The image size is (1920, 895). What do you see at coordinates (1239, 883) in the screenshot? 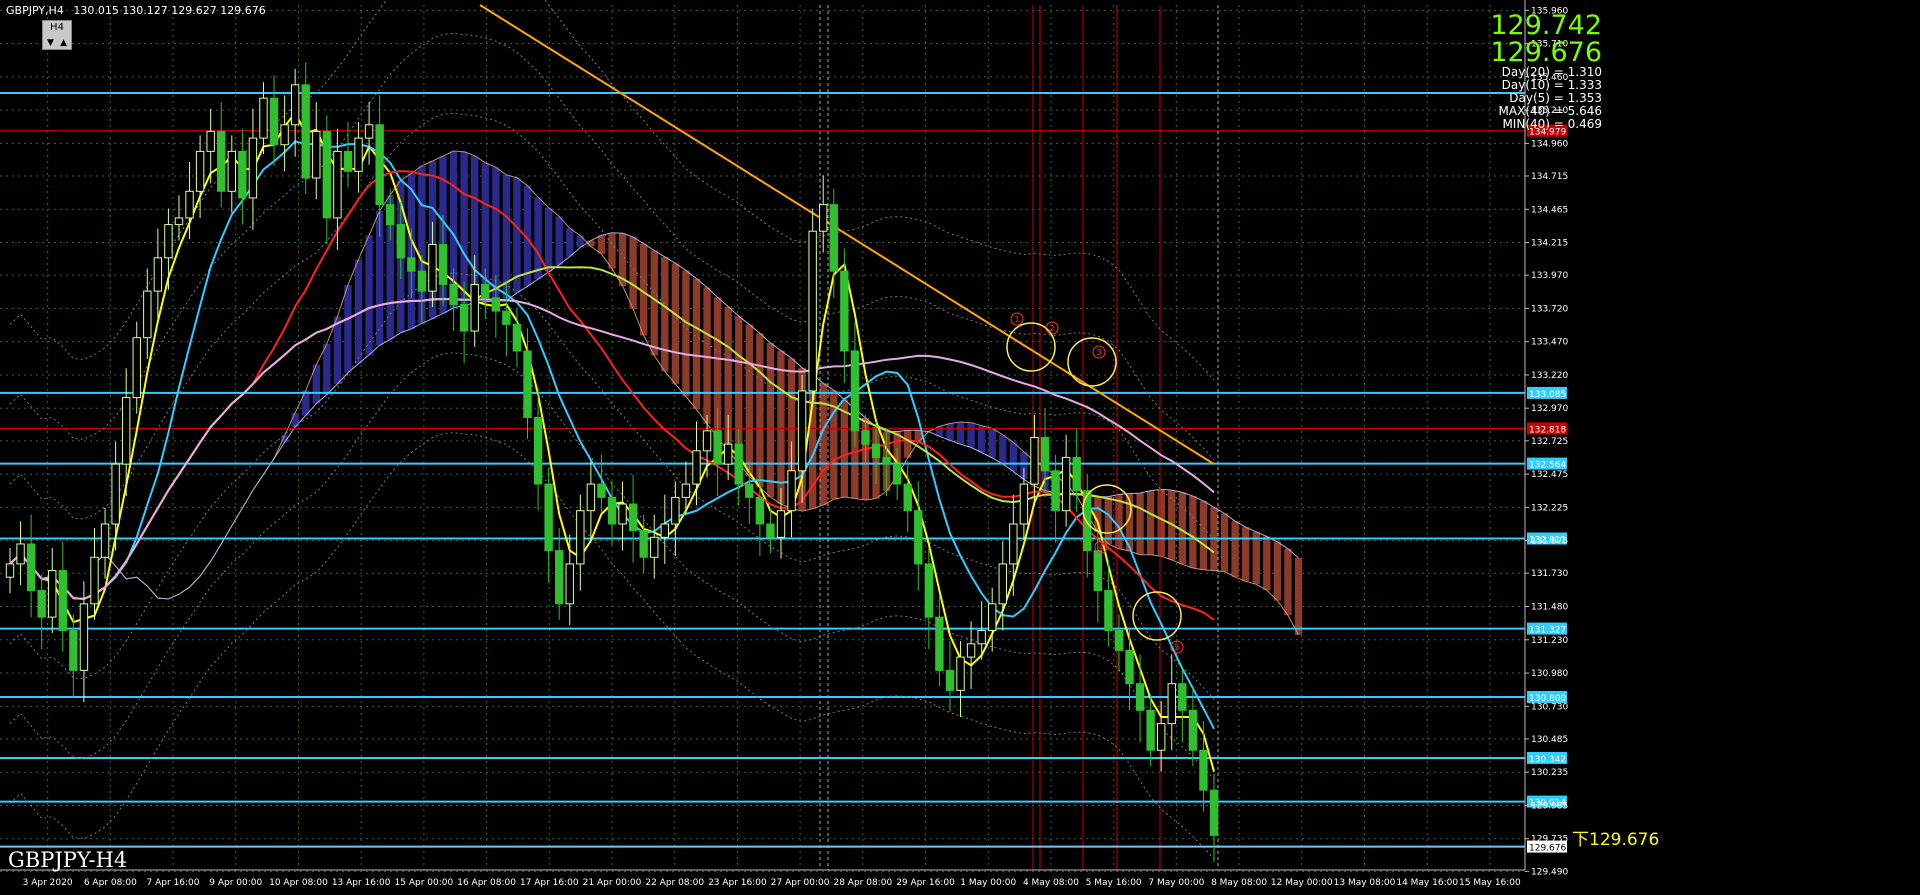
I see `x-tick-label: 8 May 08:00` at bounding box center [1239, 883].